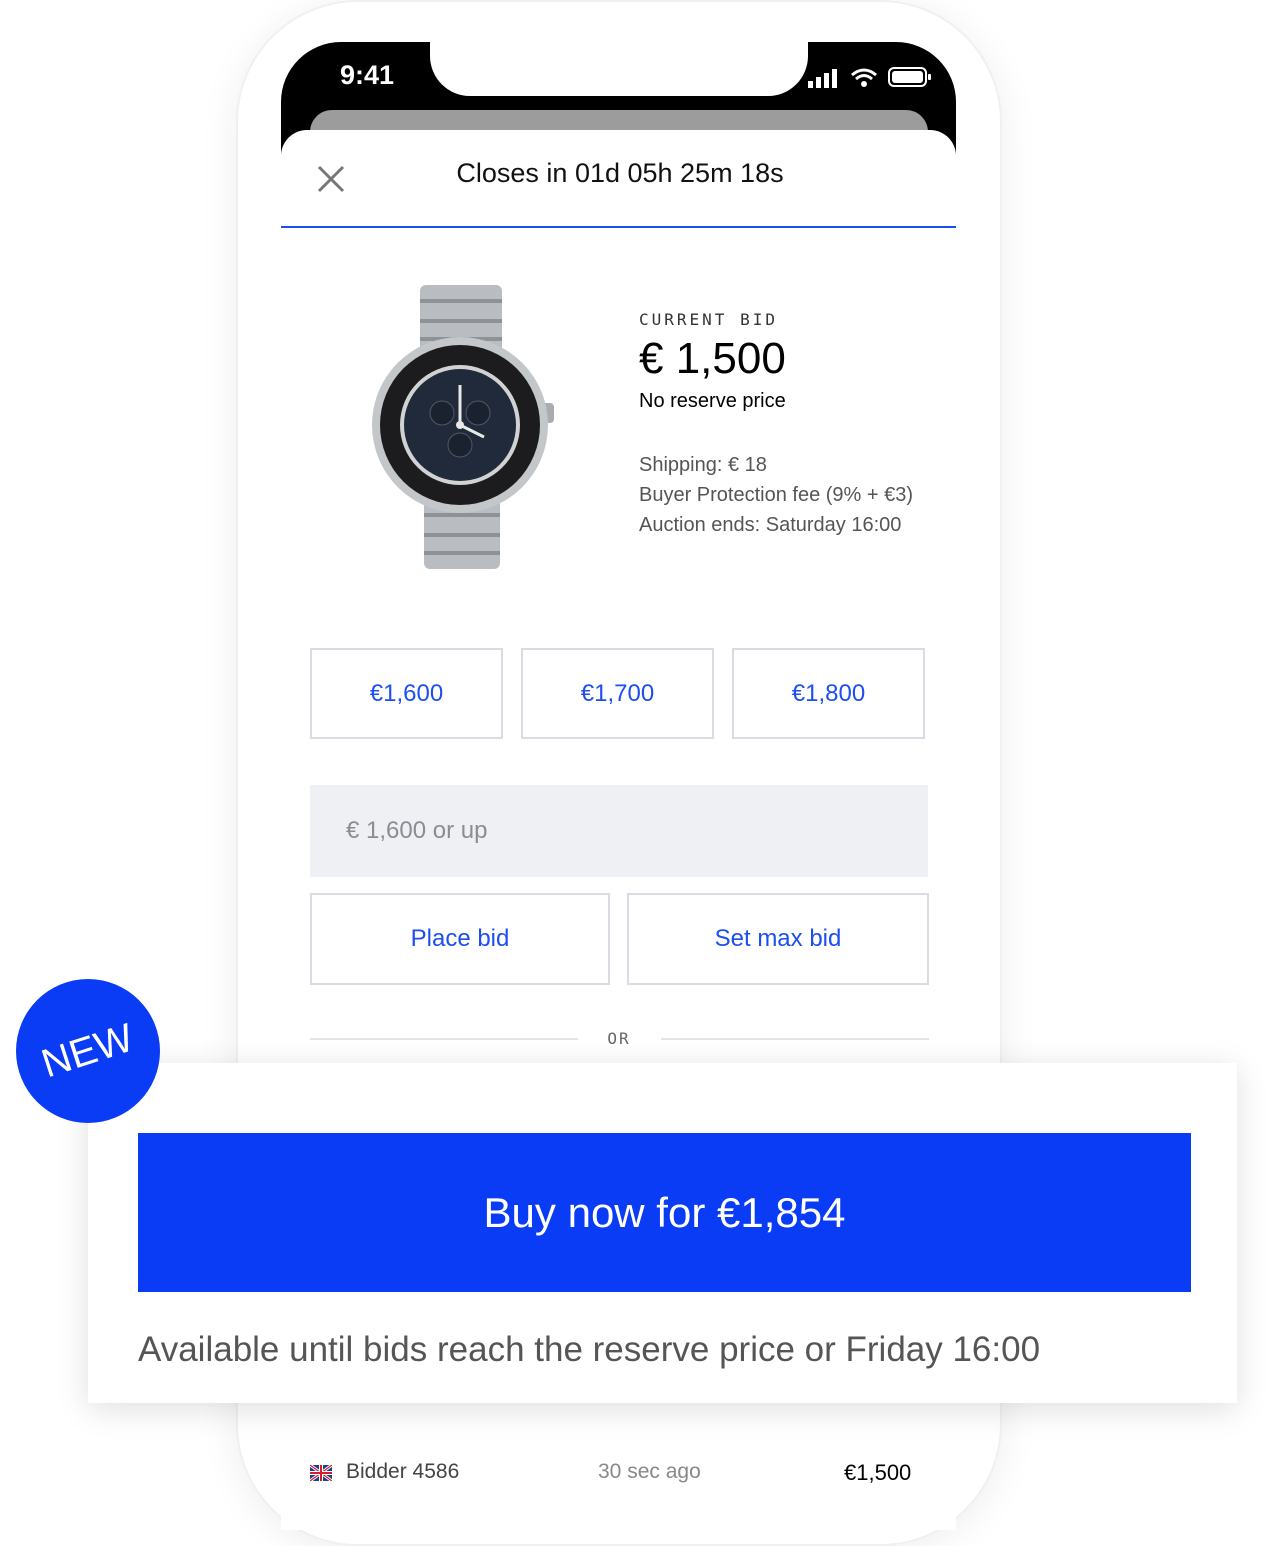  I want to click on bid-history-amount: €1,500, so click(878, 1472).